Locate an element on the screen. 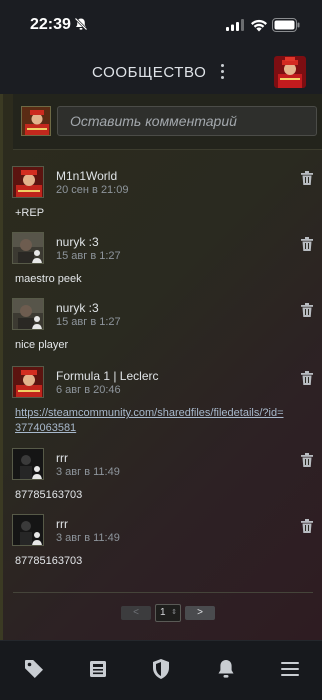 This screenshot has width=322, height=700. comment-text: maestro peek is located at coordinates (48, 279).